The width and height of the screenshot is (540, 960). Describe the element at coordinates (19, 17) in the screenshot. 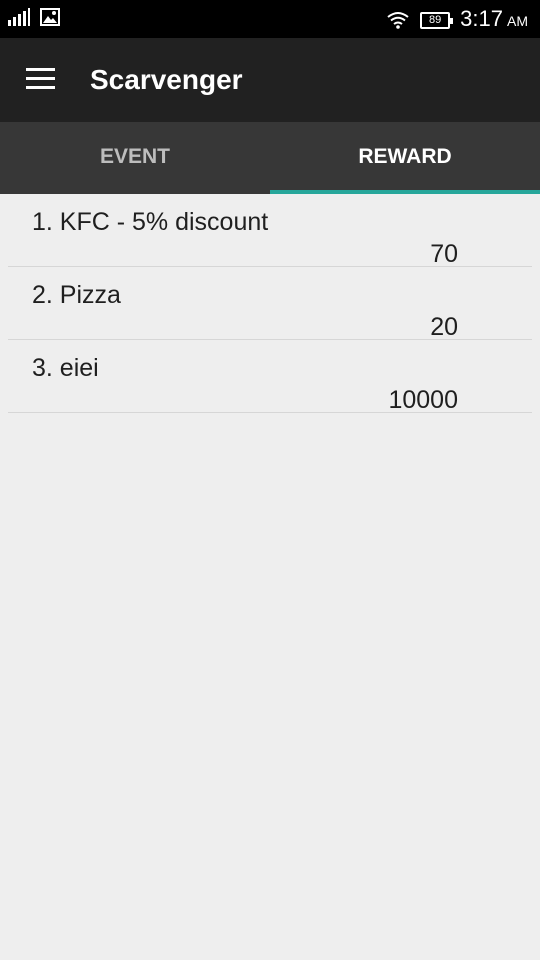

I see `signal-icon` at that location.